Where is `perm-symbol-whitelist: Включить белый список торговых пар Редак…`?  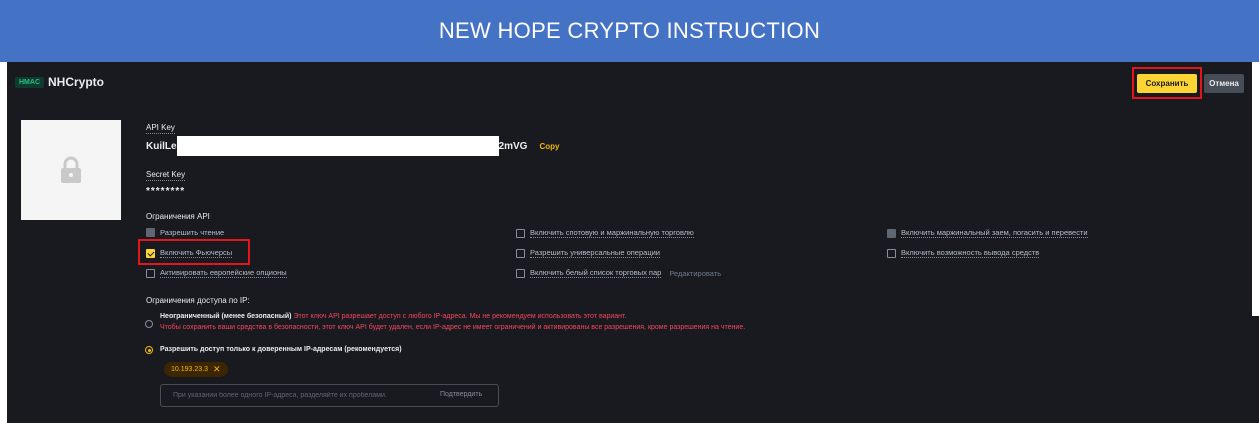 perm-symbol-whitelist: Включить белый список торговых пар Редак… is located at coordinates (618, 273).